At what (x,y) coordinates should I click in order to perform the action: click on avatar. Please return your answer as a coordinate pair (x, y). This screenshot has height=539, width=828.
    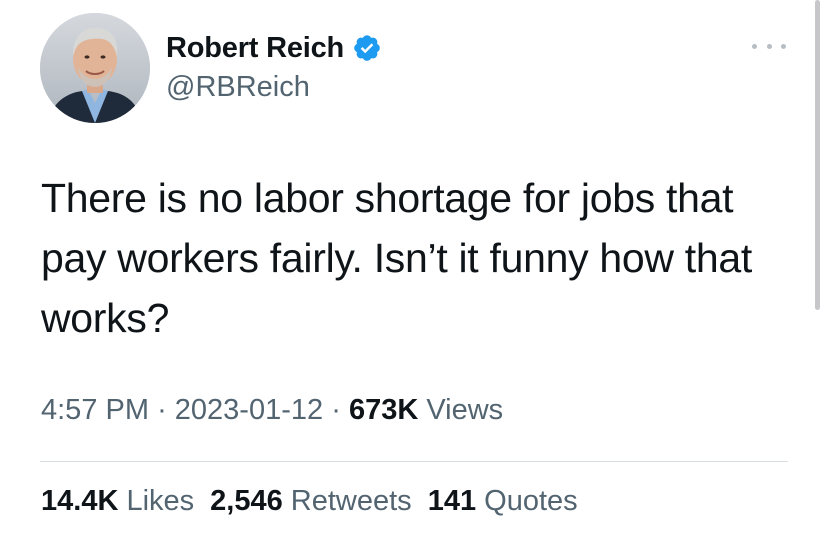
    Looking at the image, I should click on (95, 68).